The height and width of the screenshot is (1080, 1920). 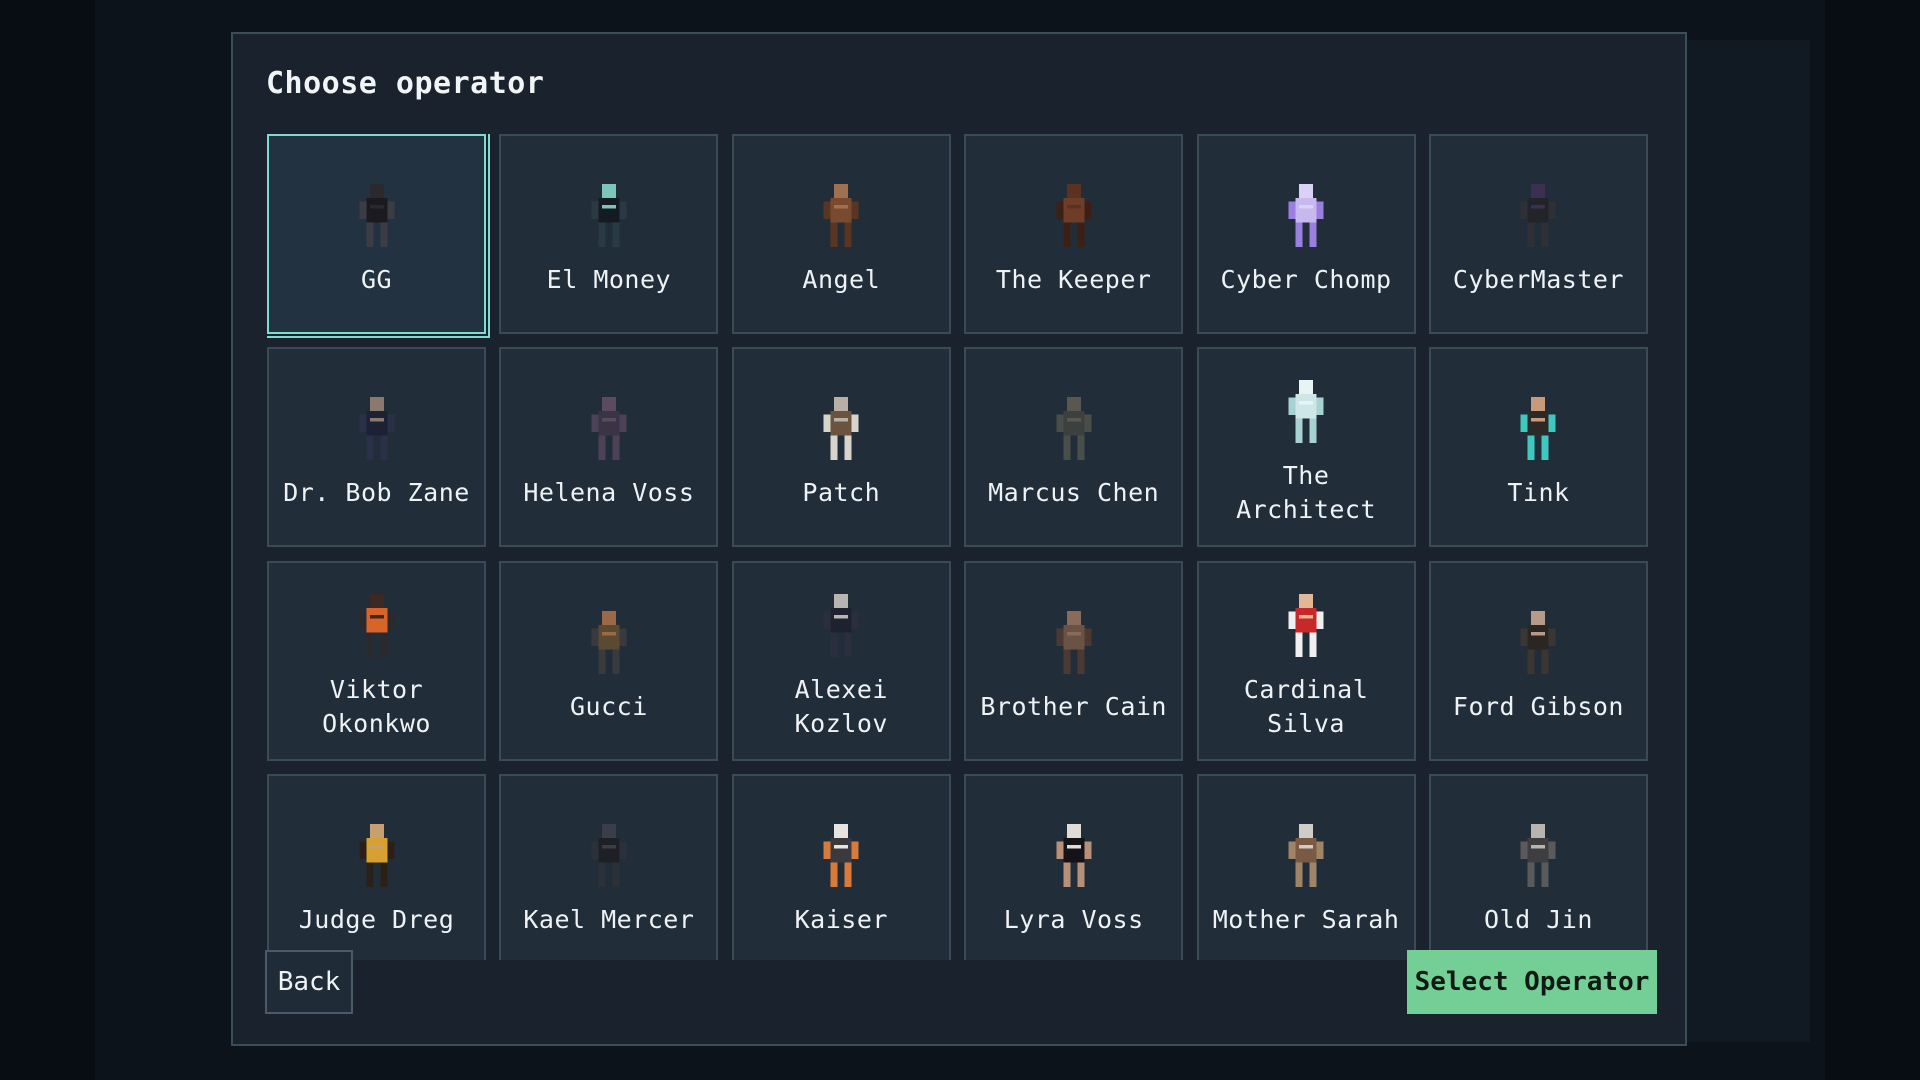 I want to click on operator-cyber-chomp-portrait, so click(x=1306, y=215).